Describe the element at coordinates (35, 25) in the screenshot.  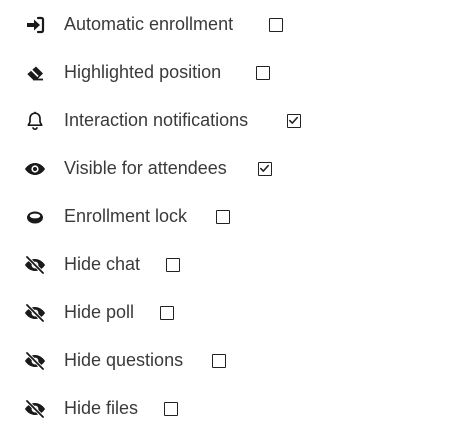
I see `sign-in-arrow-icon` at that location.